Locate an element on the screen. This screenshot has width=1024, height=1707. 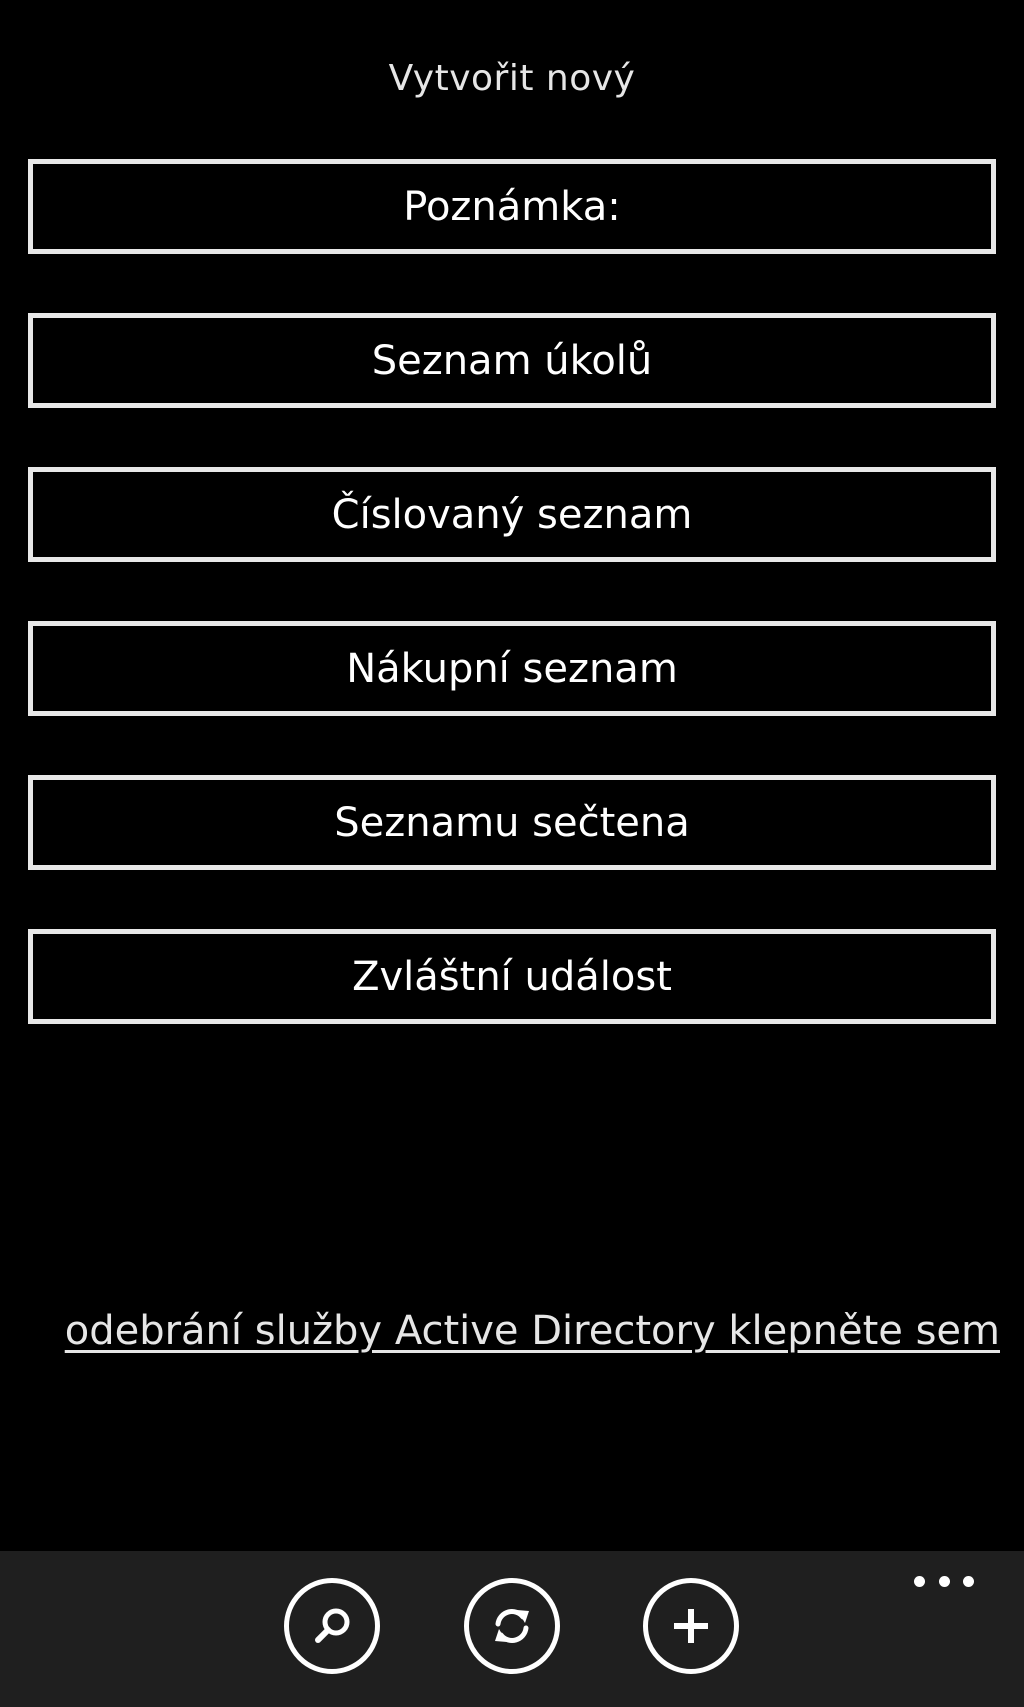
search-button is located at coordinates (332, 1626).